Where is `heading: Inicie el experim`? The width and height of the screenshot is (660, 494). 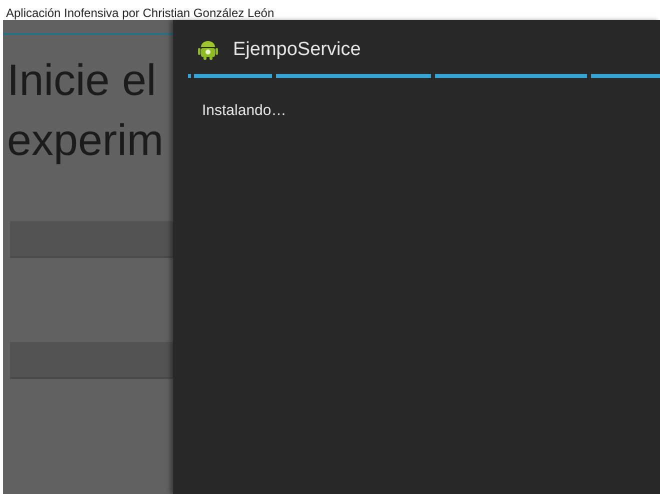
heading: Inicie el experim is located at coordinates (85, 111).